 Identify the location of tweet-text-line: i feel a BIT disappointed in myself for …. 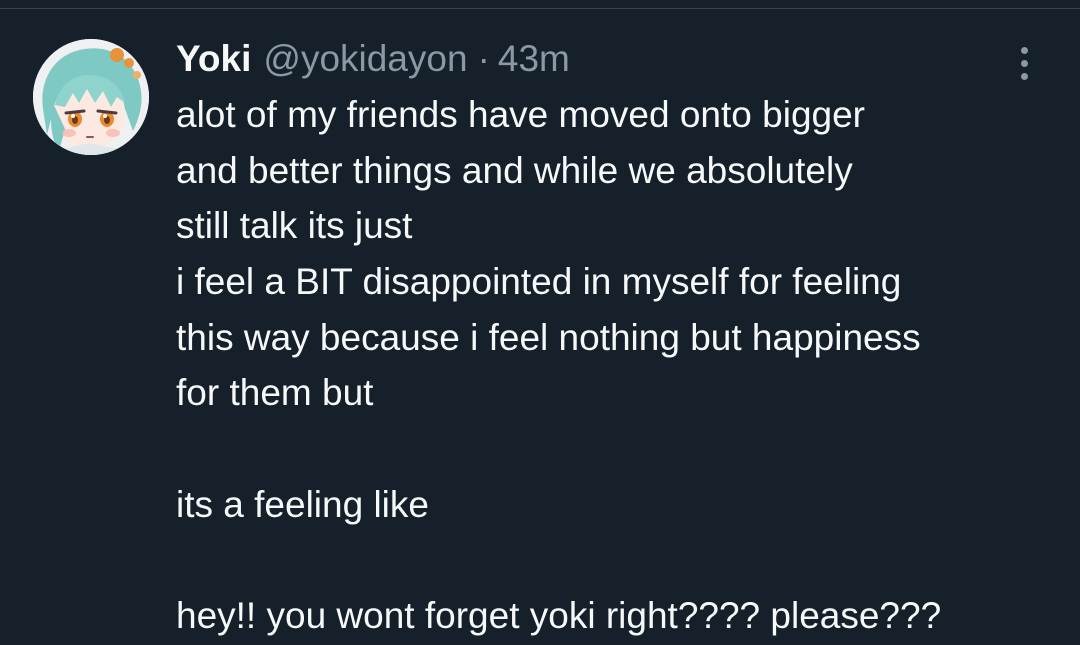
(539, 282).